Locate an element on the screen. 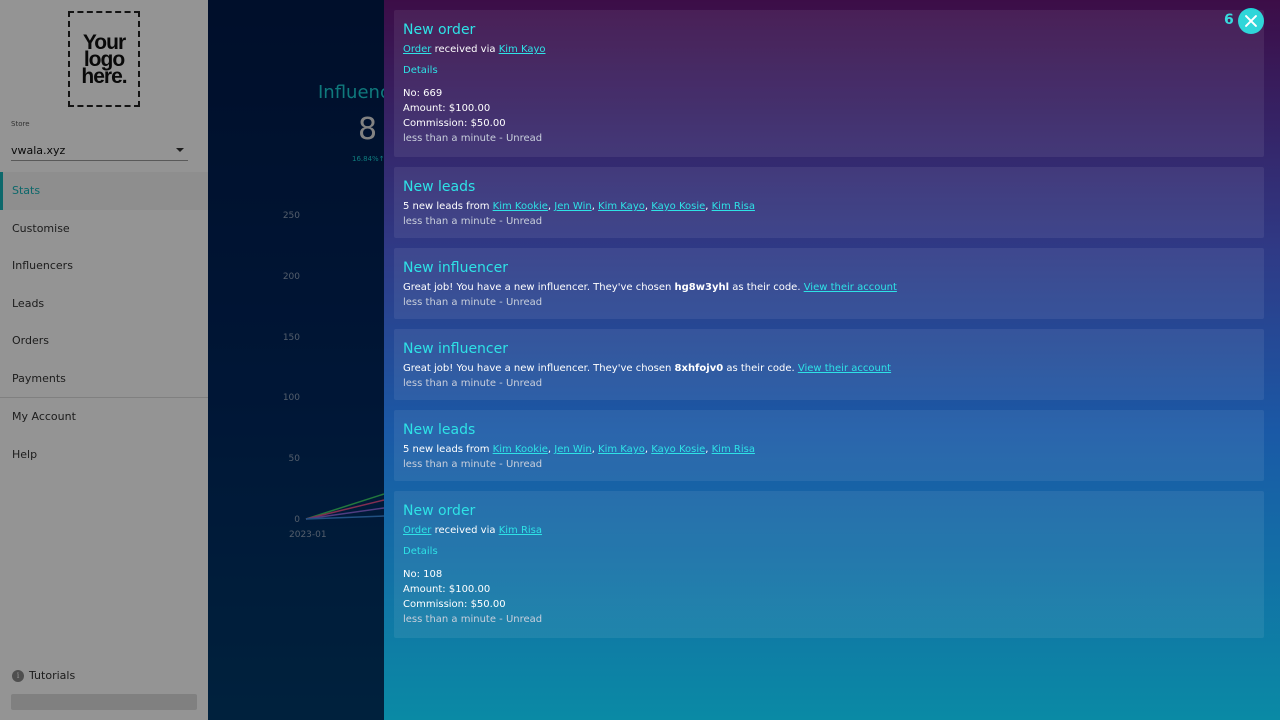 The height and width of the screenshot is (720, 1280). influencer-code: 8xhfojv0 is located at coordinates (699, 368).